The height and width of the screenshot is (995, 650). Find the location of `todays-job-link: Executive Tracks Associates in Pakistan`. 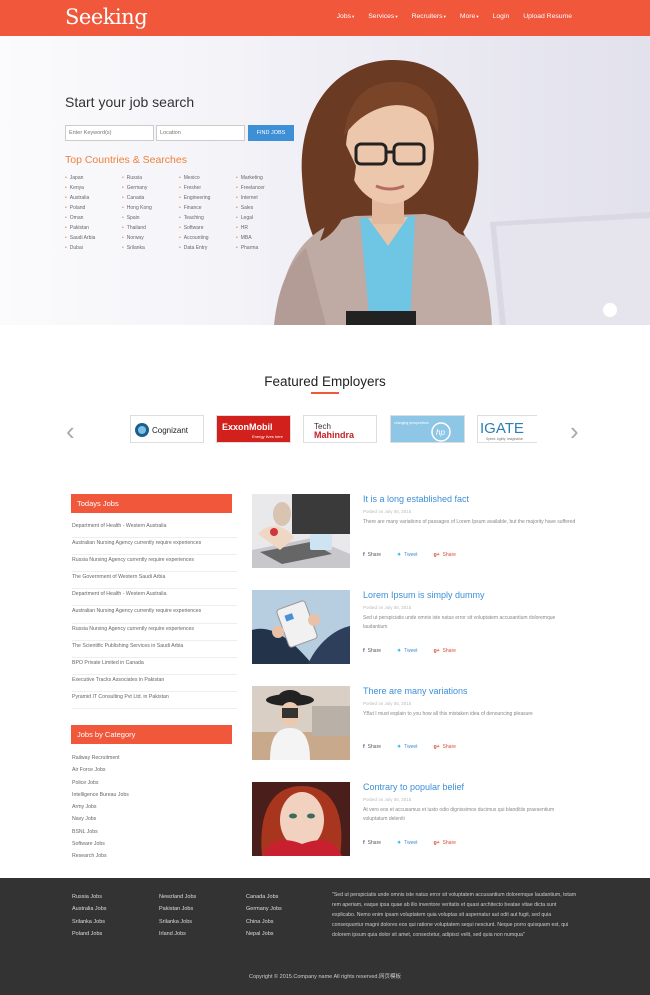

todays-job-link: Executive Tracks Associates in Pakistan is located at coordinates (154, 683).